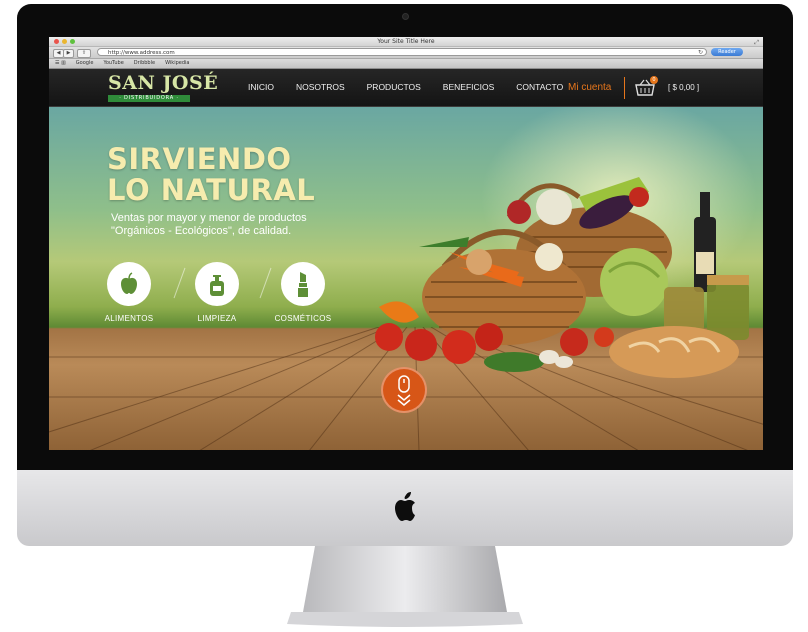 Image resolution: width=808 pixels, height=632 pixels. Describe the element at coordinates (562, 277) in the screenshot. I see `vegetable-basket-image` at that location.